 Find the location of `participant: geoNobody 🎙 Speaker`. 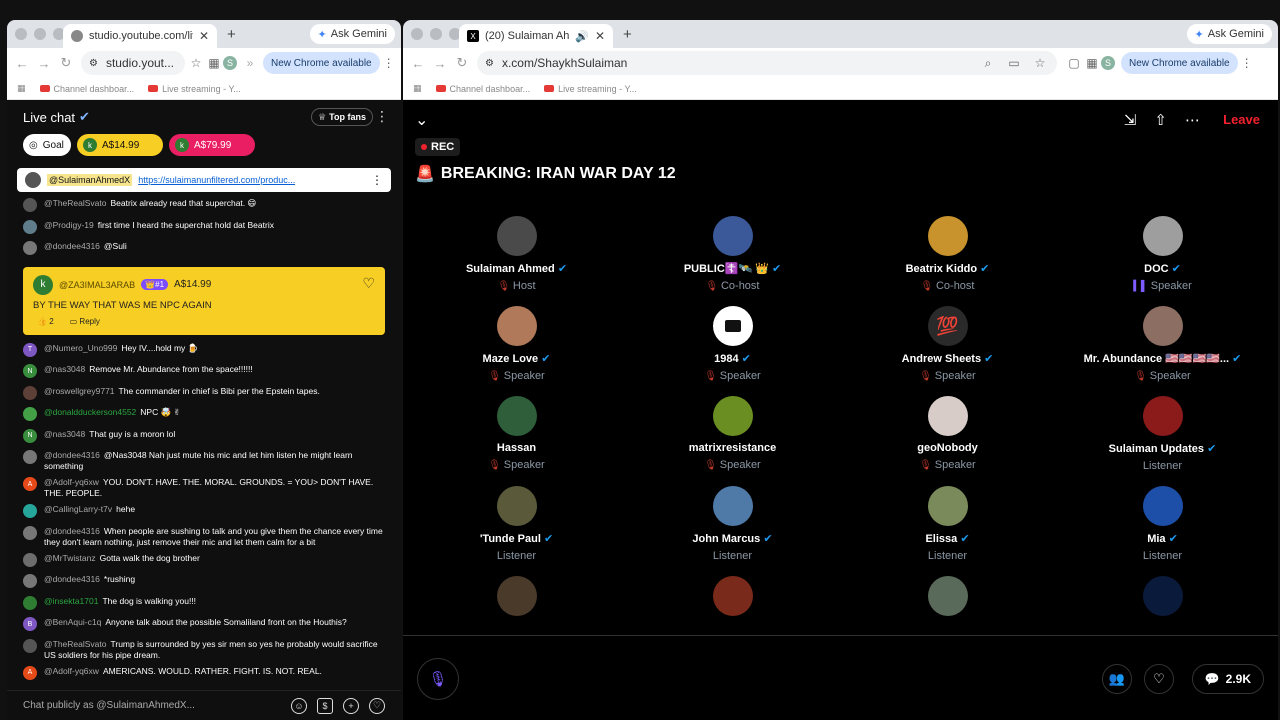

participant: geoNobody 🎙 Speaker is located at coordinates (947, 433).